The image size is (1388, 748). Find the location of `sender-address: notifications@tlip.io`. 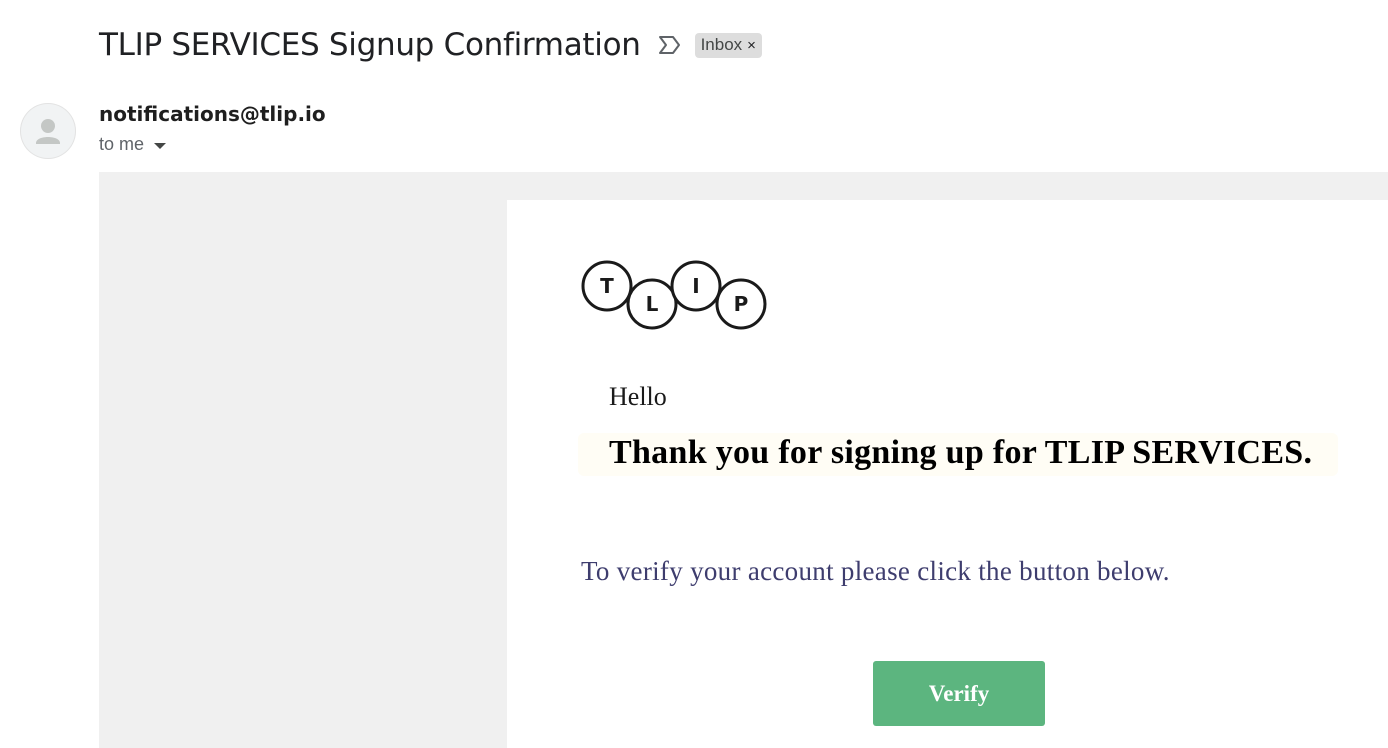

sender-address: notifications@tlip.io is located at coordinates (212, 114).